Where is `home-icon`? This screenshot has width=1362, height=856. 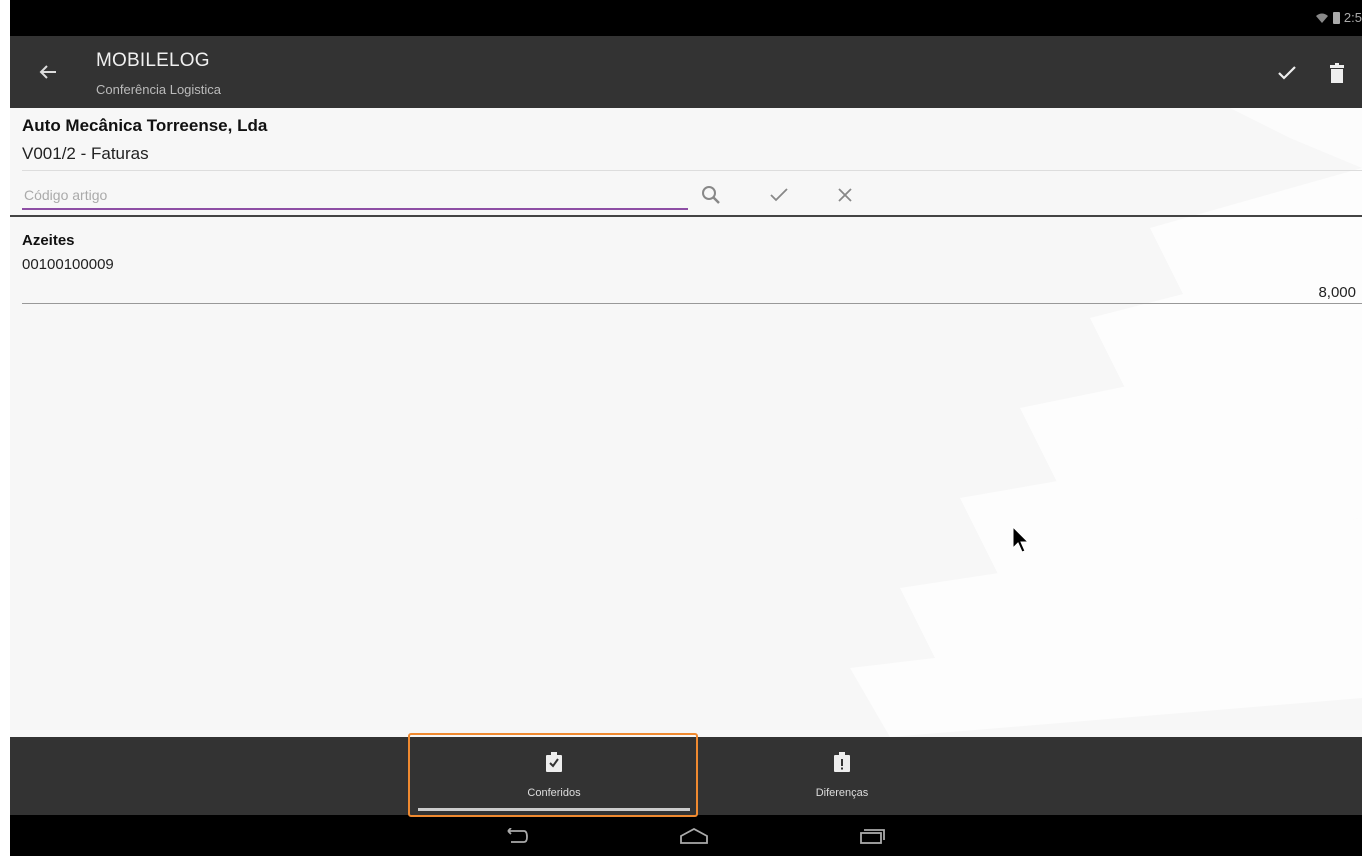
home-icon is located at coordinates (694, 836).